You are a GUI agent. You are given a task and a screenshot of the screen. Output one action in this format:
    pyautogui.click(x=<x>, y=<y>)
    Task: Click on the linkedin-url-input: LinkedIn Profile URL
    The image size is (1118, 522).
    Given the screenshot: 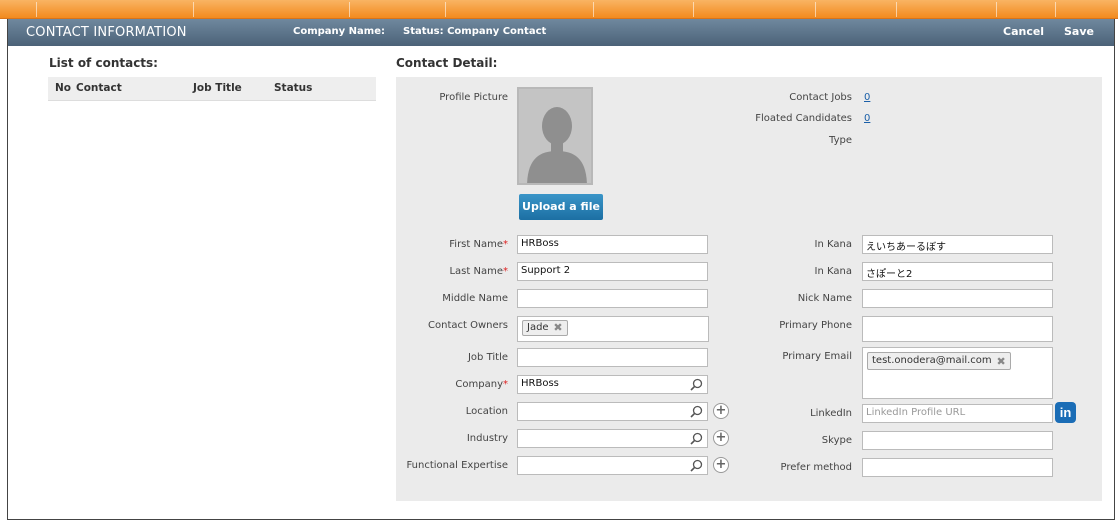 What is the action you would take?
    pyautogui.click(x=957, y=413)
    